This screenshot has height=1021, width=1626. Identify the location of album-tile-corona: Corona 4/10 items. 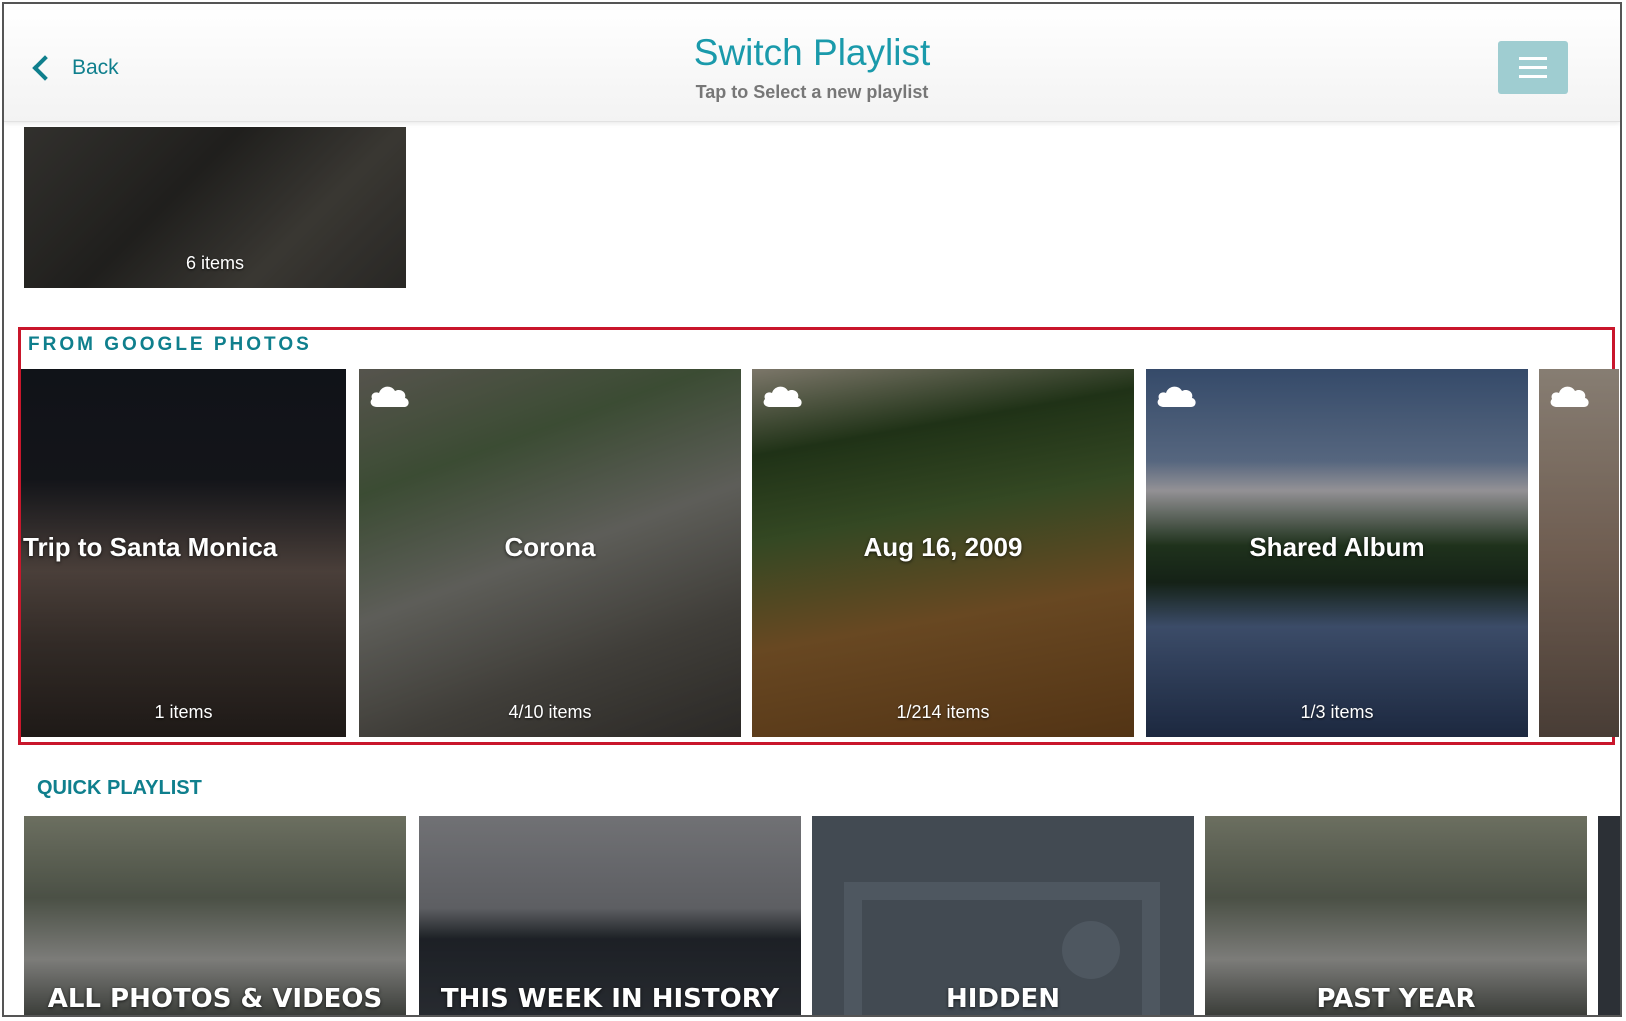
(550, 553).